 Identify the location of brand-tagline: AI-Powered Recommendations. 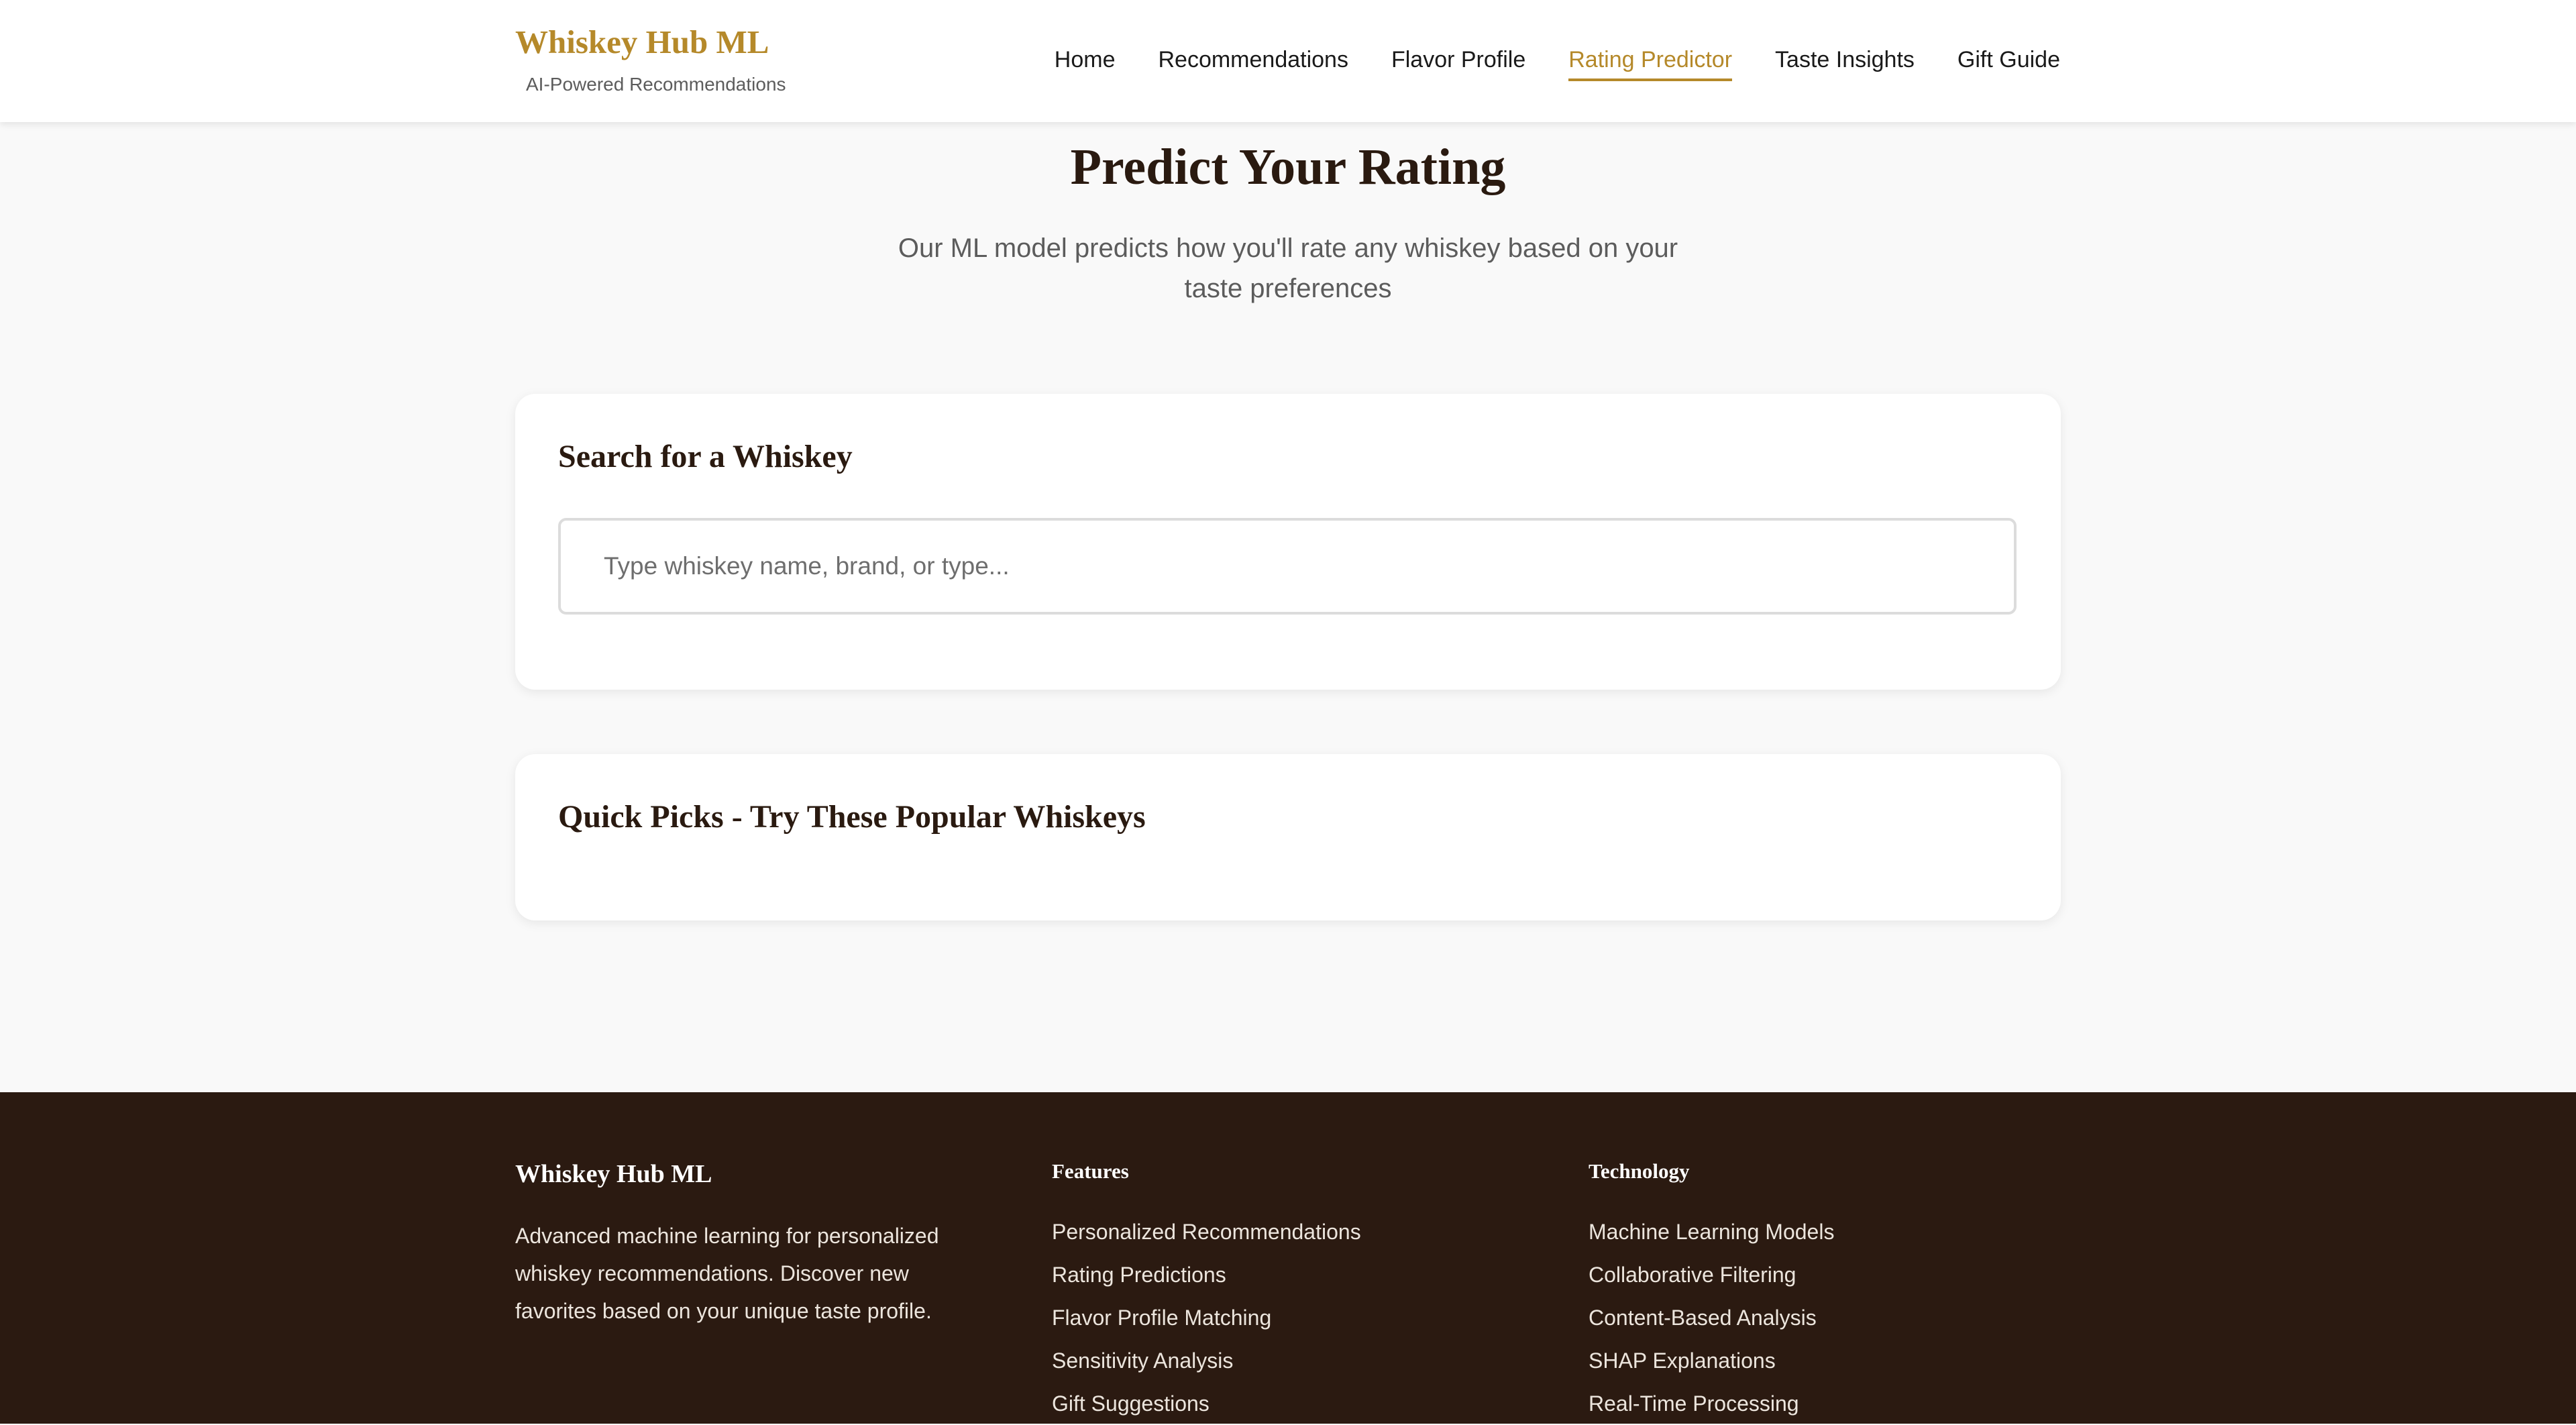
(656, 84).